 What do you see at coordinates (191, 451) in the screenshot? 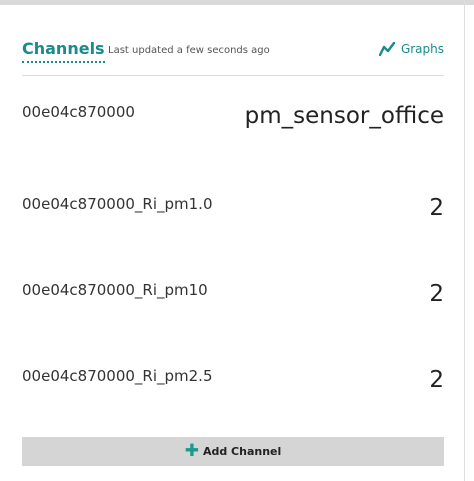
I see `plus-icon: ✚` at bounding box center [191, 451].